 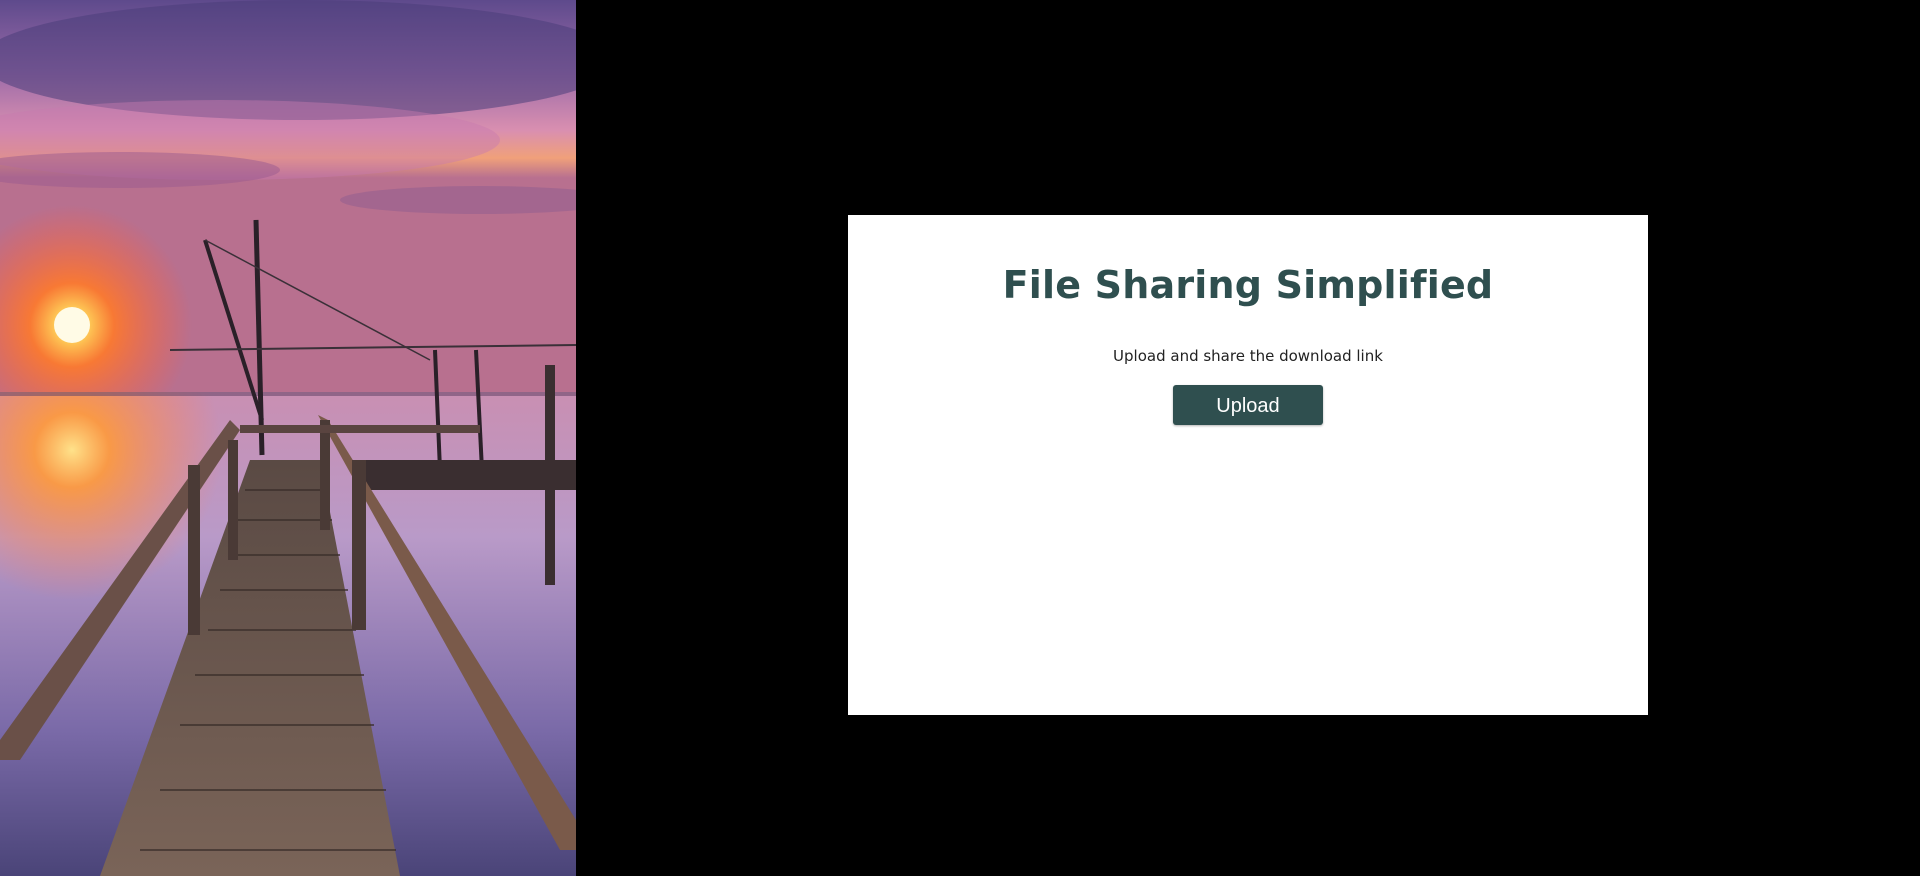 What do you see at coordinates (1248, 356) in the screenshot?
I see `subtitle: Upload and share the download link` at bounding box center [1248, 356].